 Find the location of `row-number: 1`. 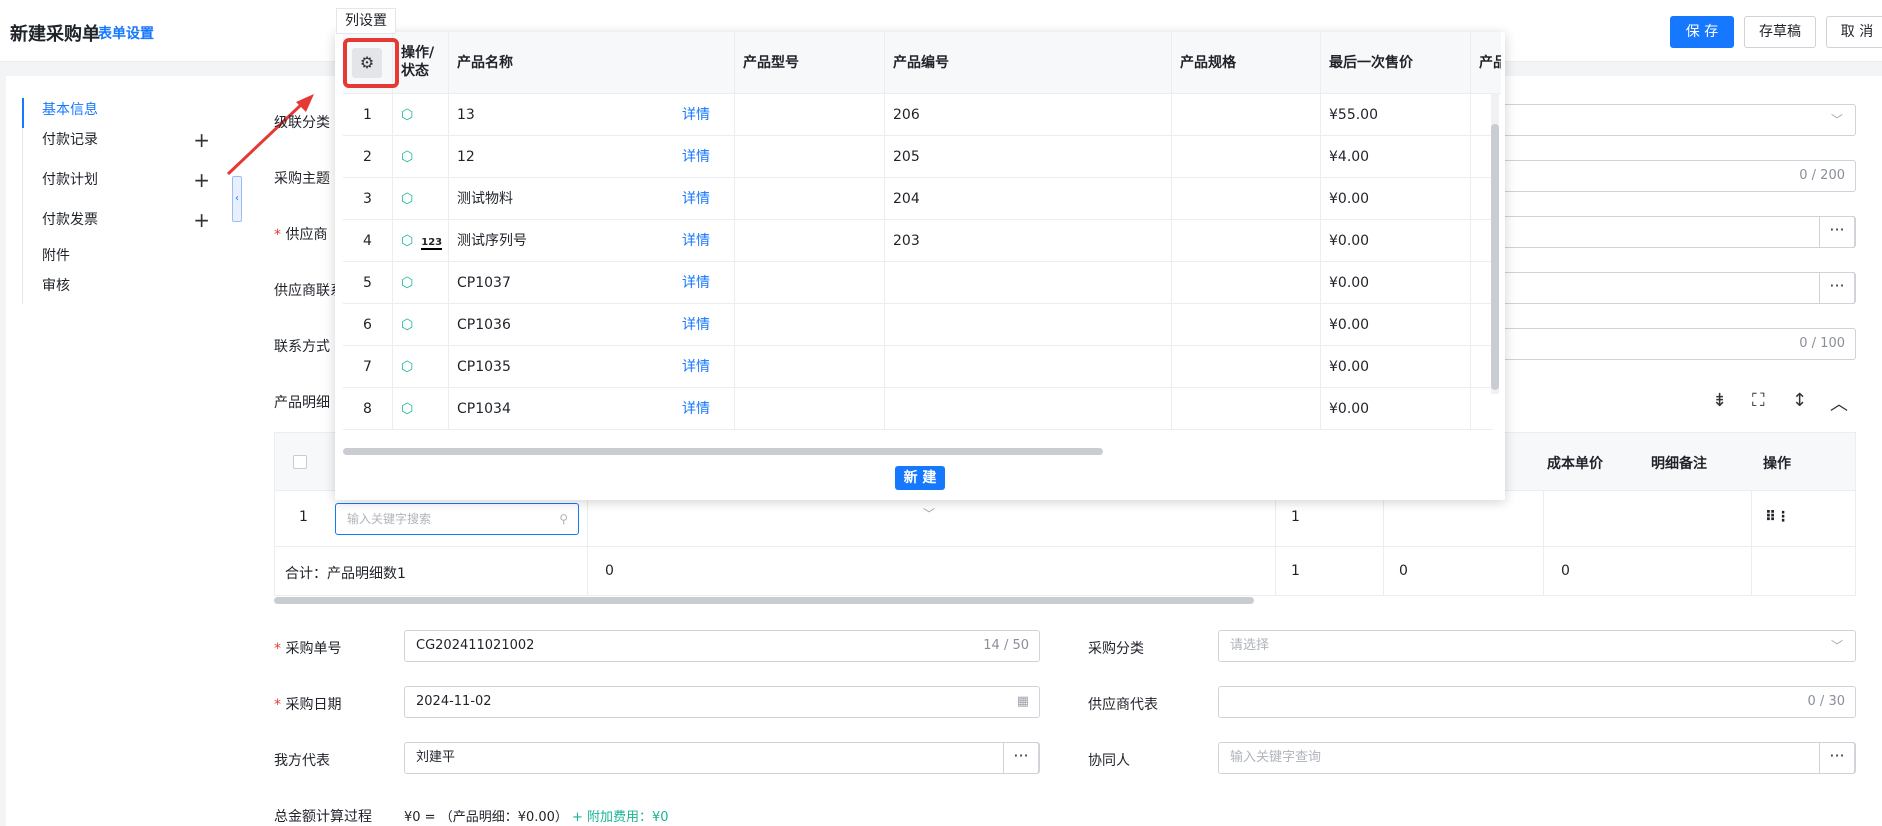

row-number: 1 is located at coordinates (368, 115).